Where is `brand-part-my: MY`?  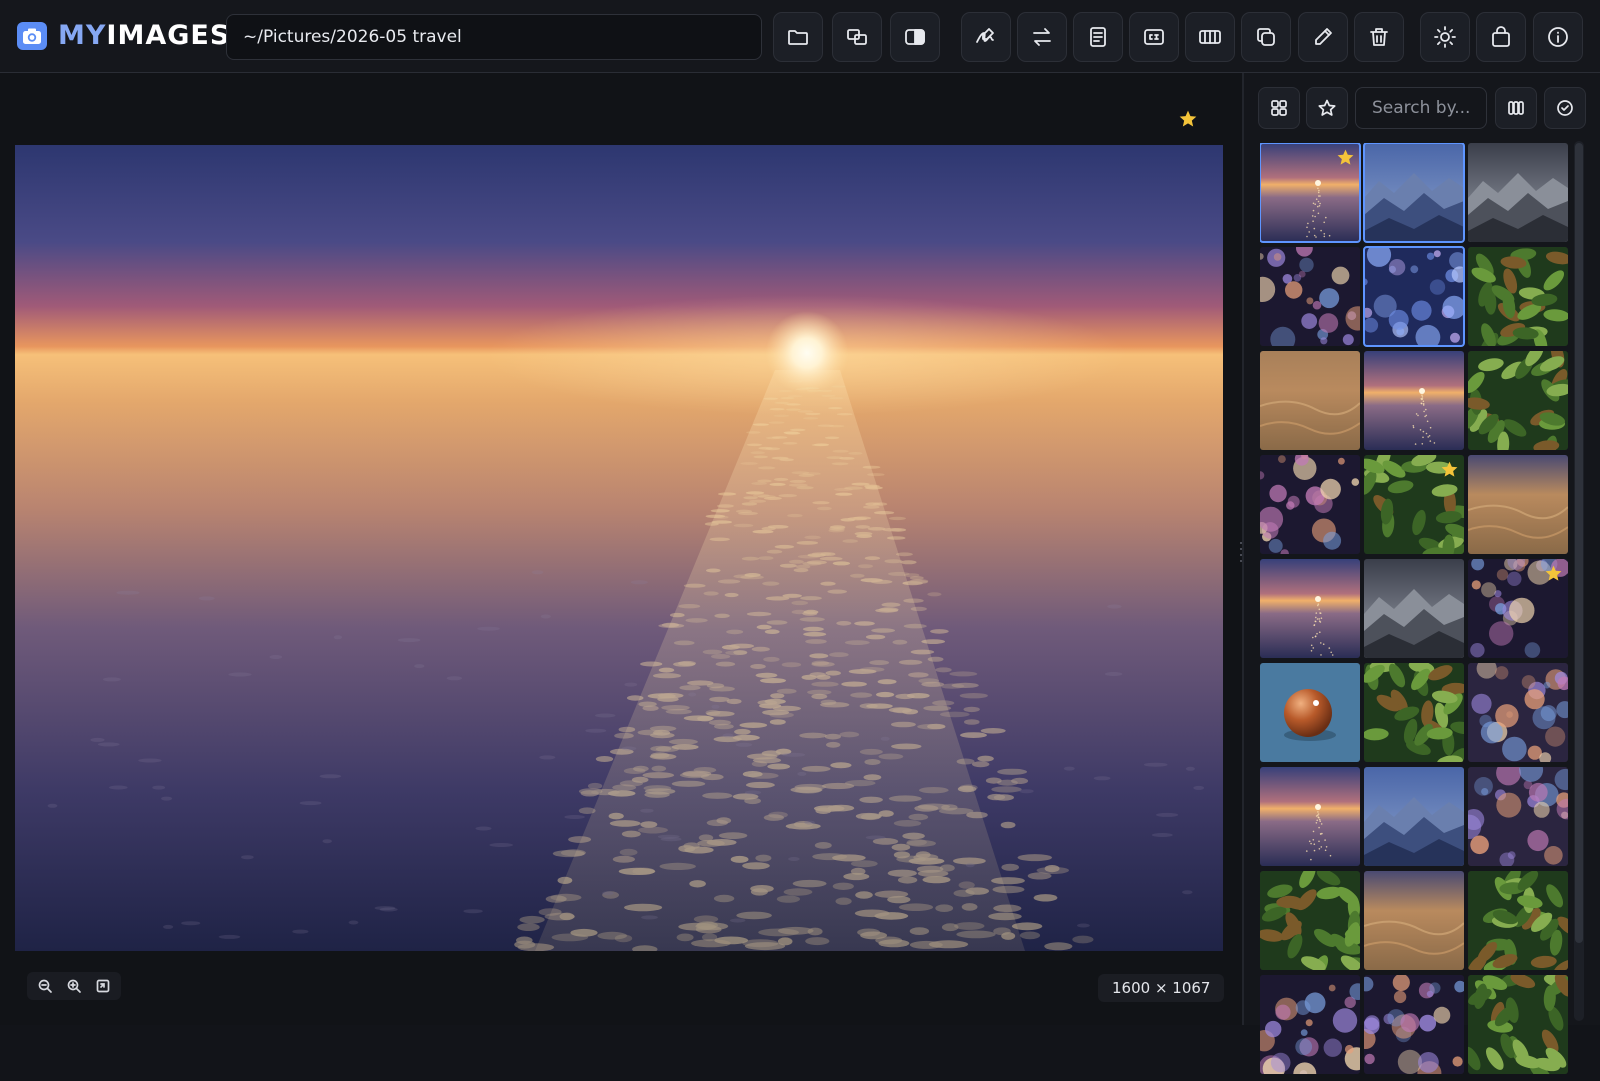 brand-part-my: MY is located at coordinates (82, 35).